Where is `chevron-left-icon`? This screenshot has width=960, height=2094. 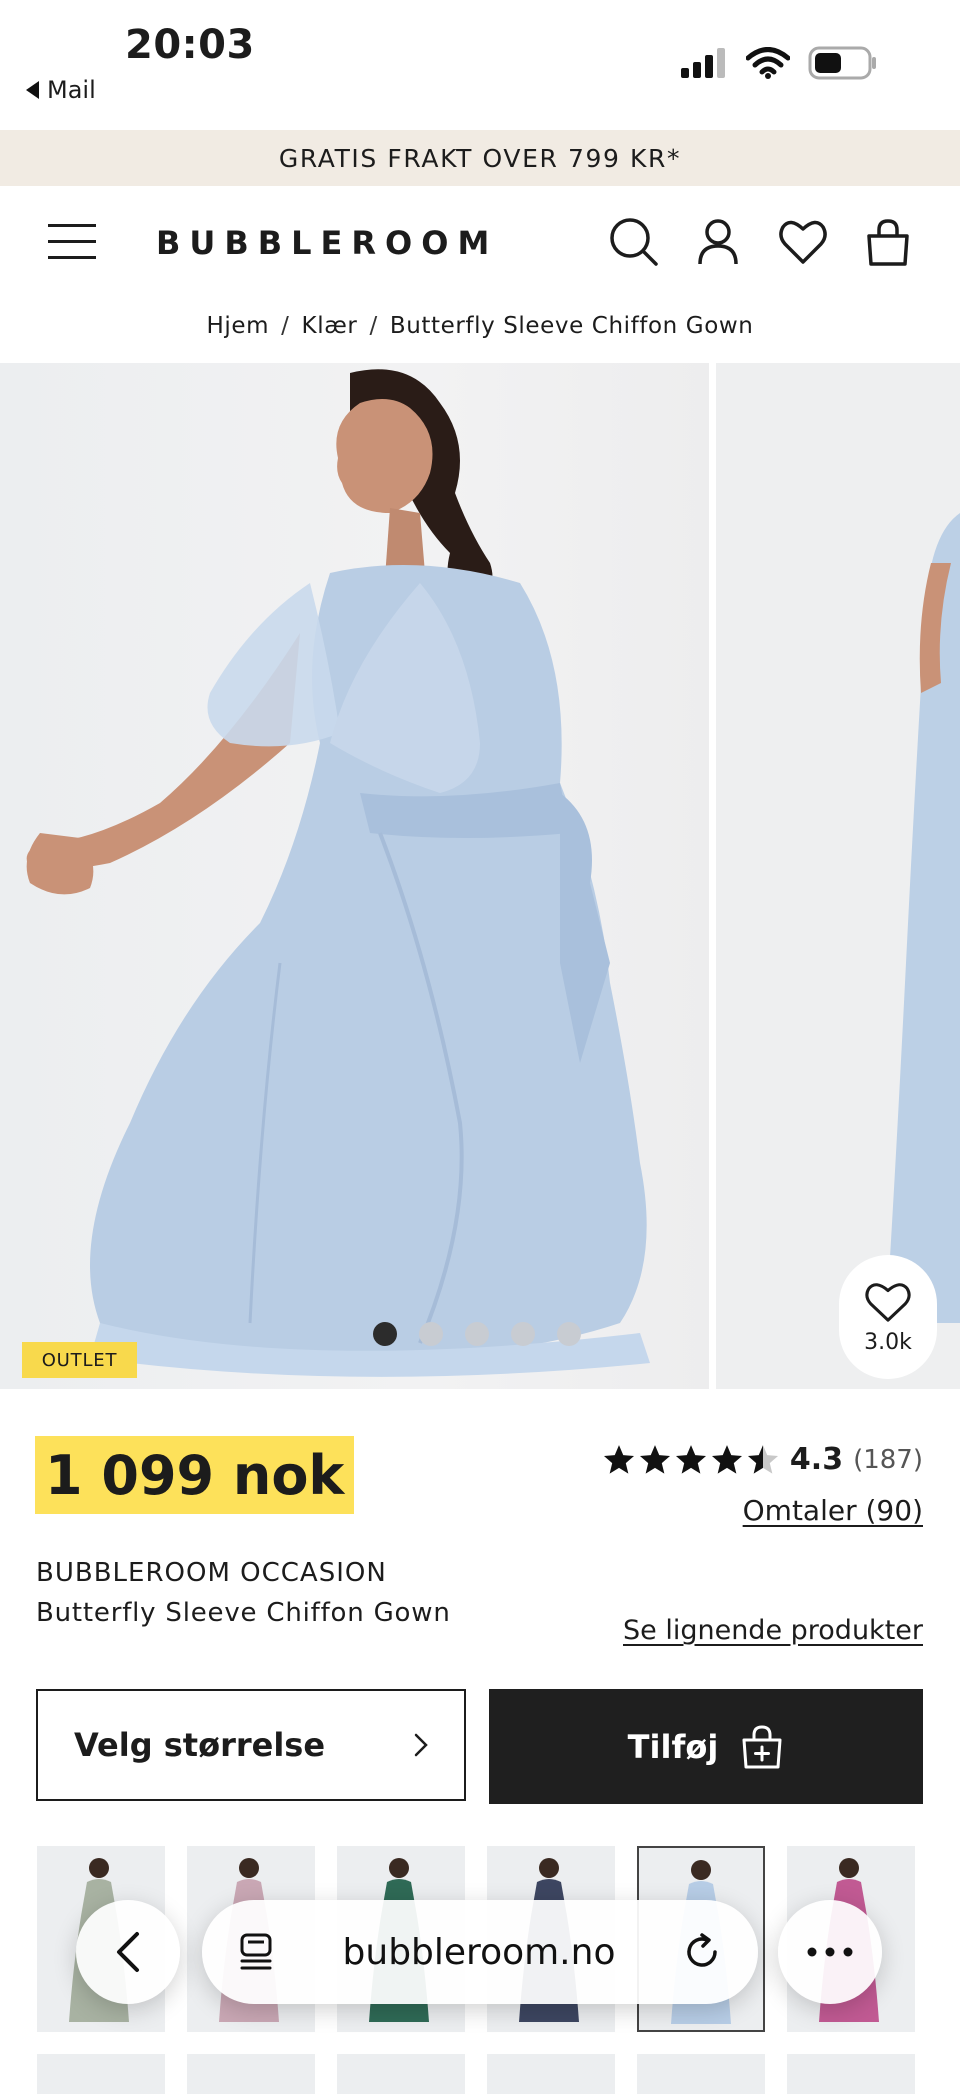
chevron-left-icon is located at coordinates (128, 1952).